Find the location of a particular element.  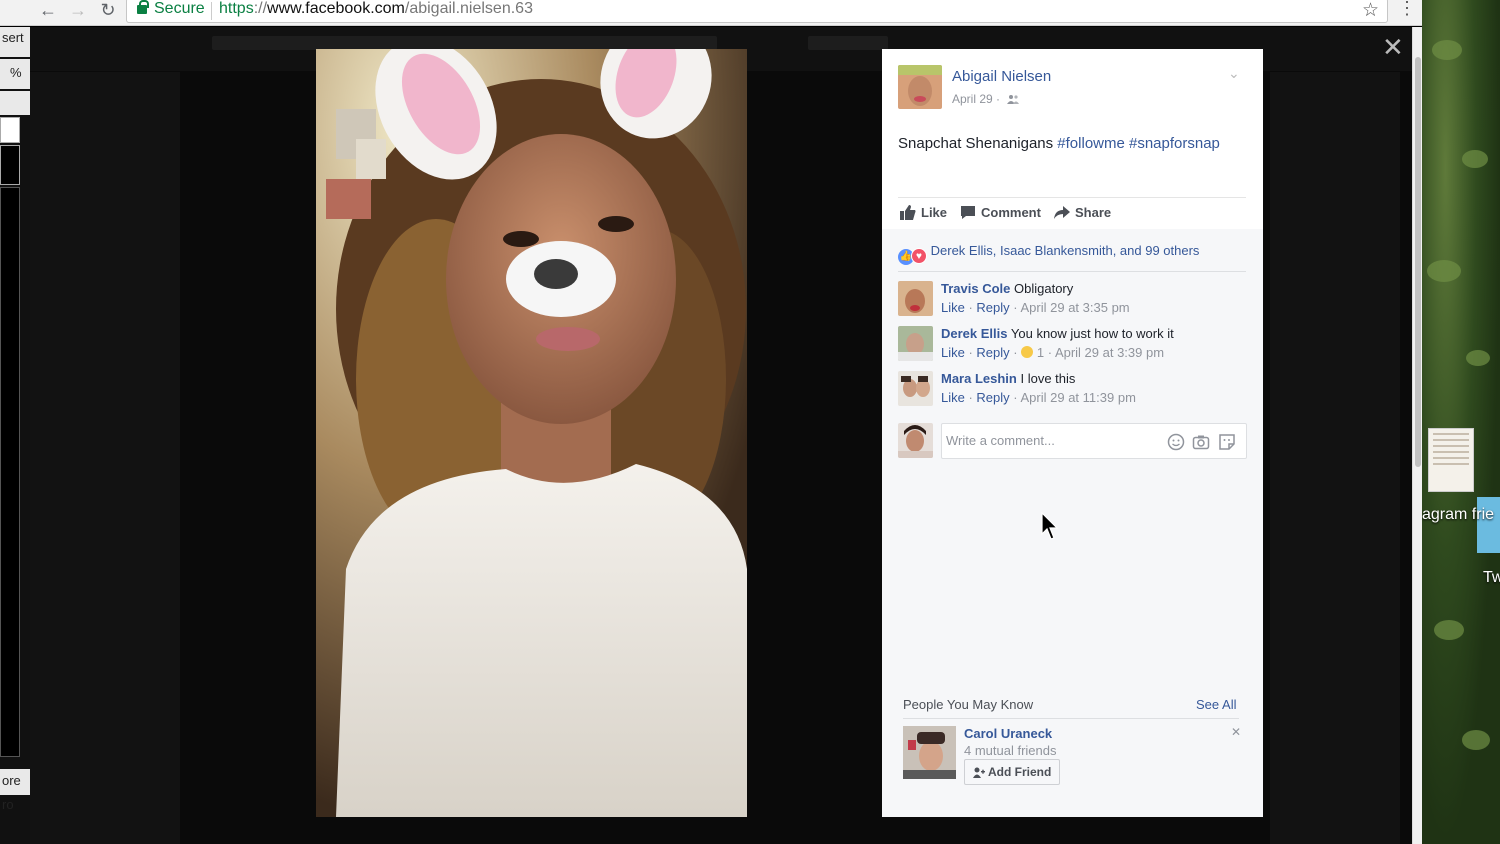

see-all-link: See All is located at coordinates (1216, 704).